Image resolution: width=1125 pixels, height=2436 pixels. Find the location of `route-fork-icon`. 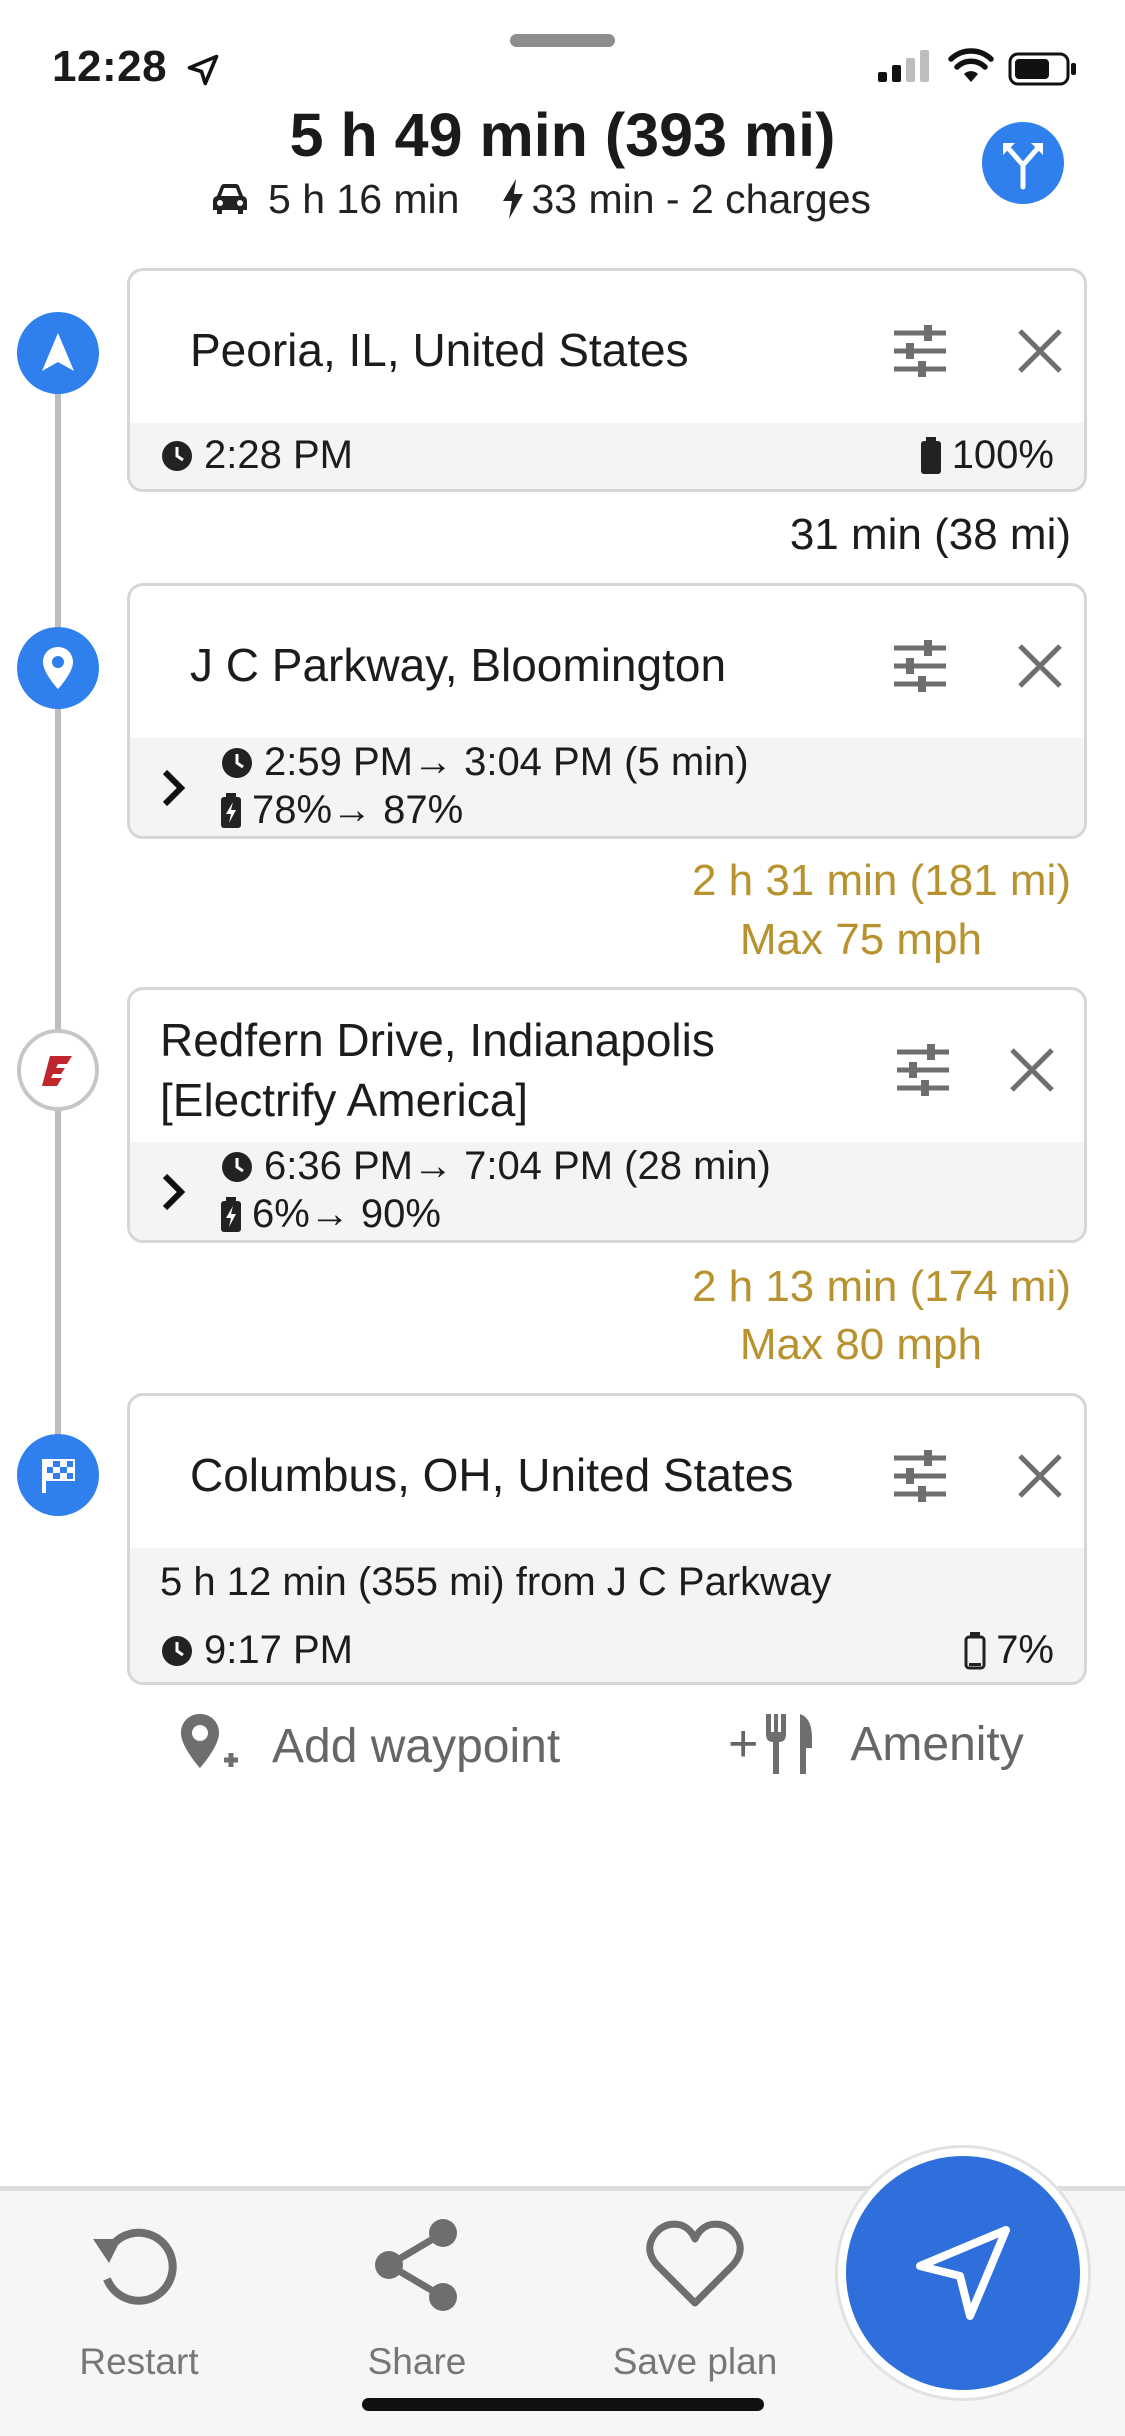

route-fork-icon is located at coordinates (1023, 166).